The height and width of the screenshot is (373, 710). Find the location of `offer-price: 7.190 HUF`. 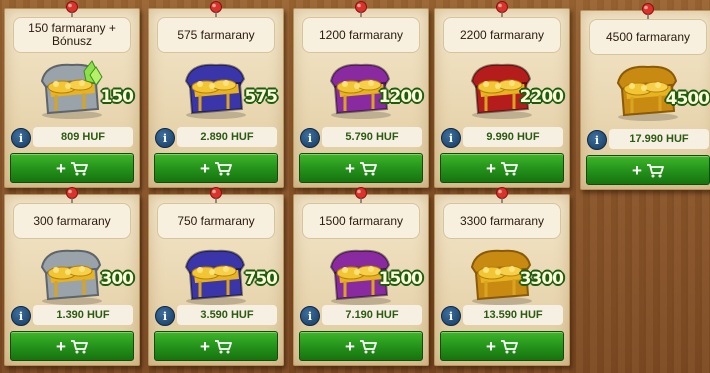

offer-price: 7.190 HUF is located at coordinates (372, 315).